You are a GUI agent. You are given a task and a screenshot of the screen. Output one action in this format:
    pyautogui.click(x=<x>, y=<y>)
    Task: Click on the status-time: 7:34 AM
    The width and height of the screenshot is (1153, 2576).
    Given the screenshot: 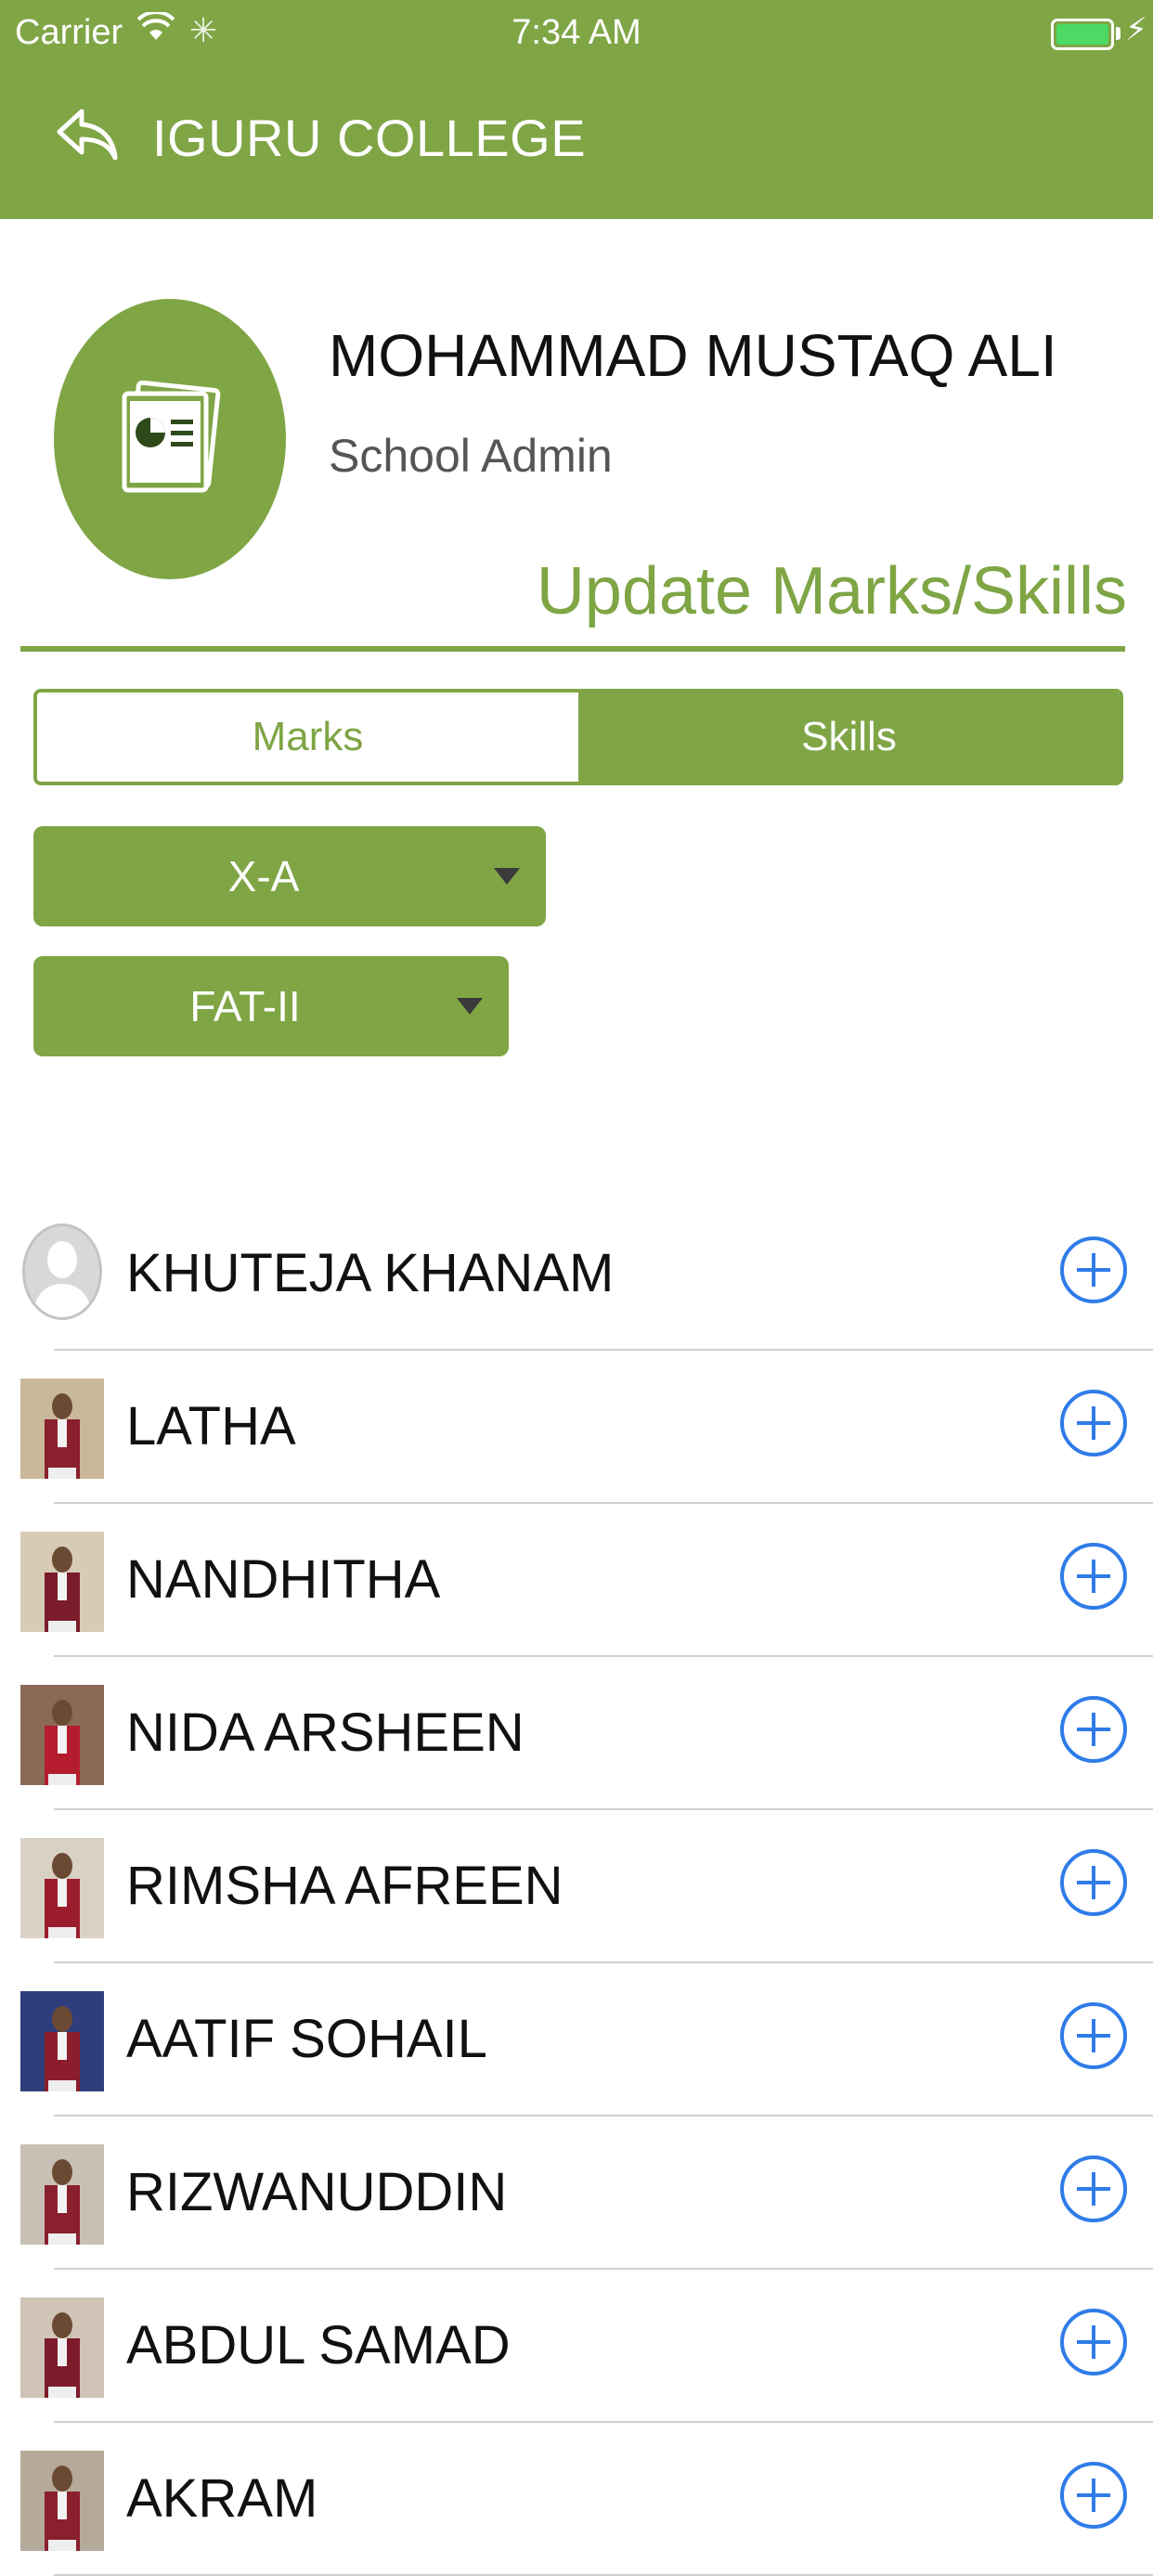 What is the action you would take?
    pyautogui.click(x=576, y=32)
    